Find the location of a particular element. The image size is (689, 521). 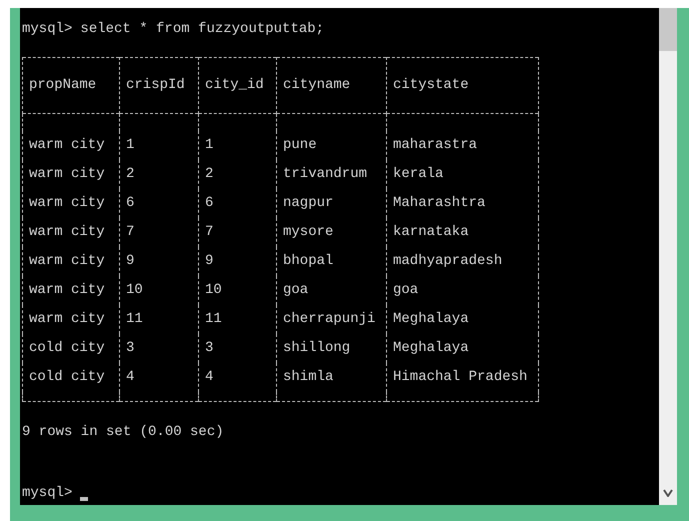

table-cell: shillong is located at coordinates (316, 348).